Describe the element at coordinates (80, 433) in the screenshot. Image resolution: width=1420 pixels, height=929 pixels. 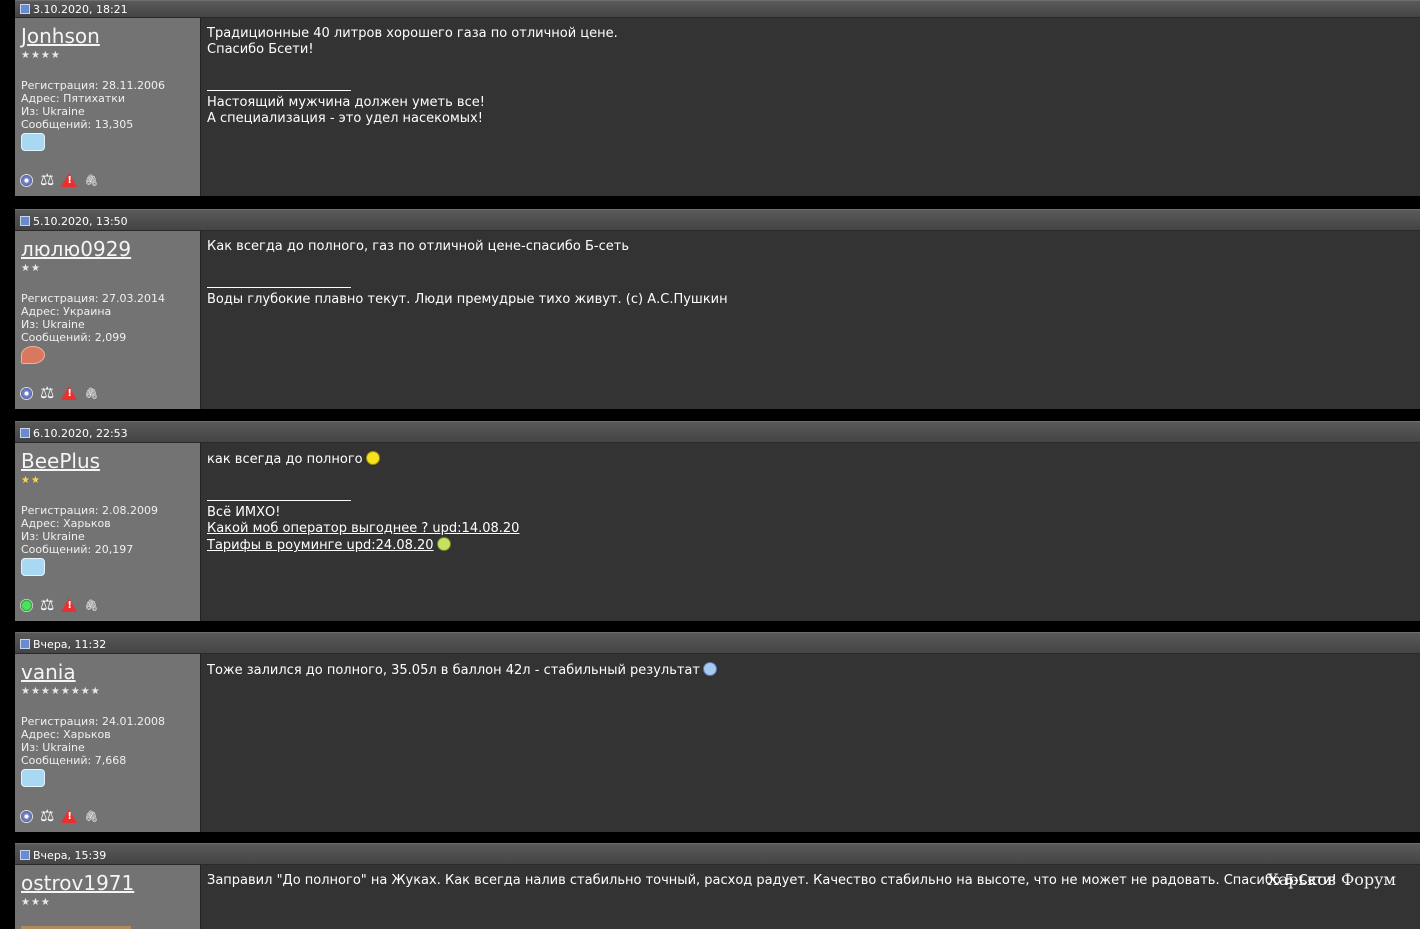
I see `post-date: 6.10.2020, 22:53` at that location.